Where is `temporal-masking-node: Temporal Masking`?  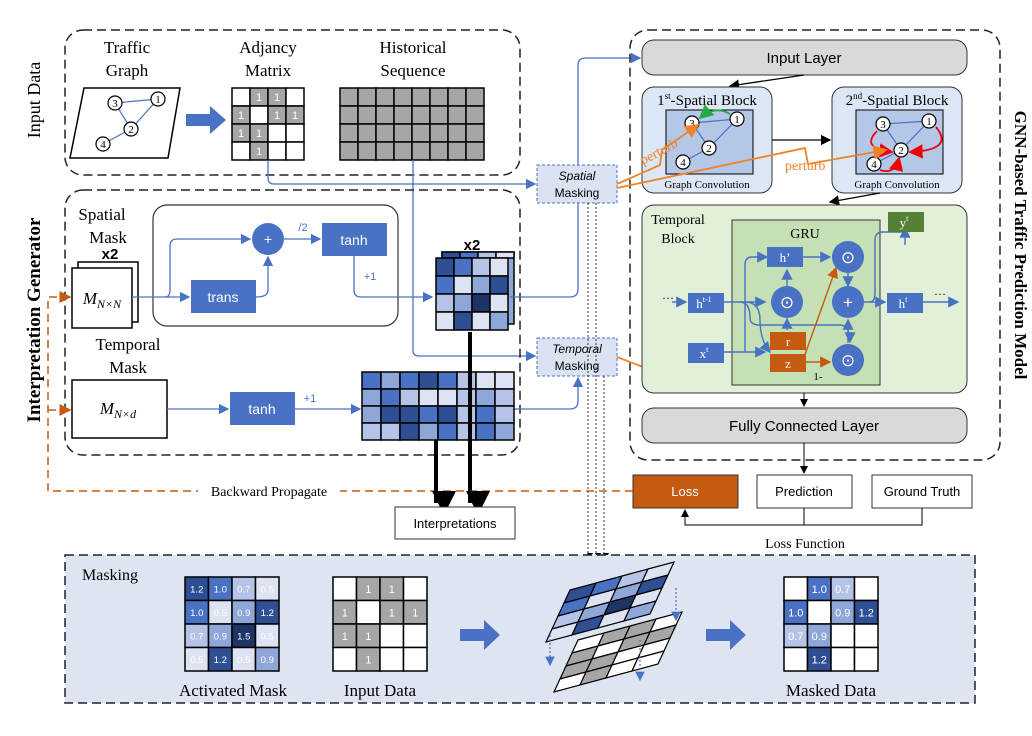
temporal-masking-node: Temporal Masking is located at coordinates (577, 357).